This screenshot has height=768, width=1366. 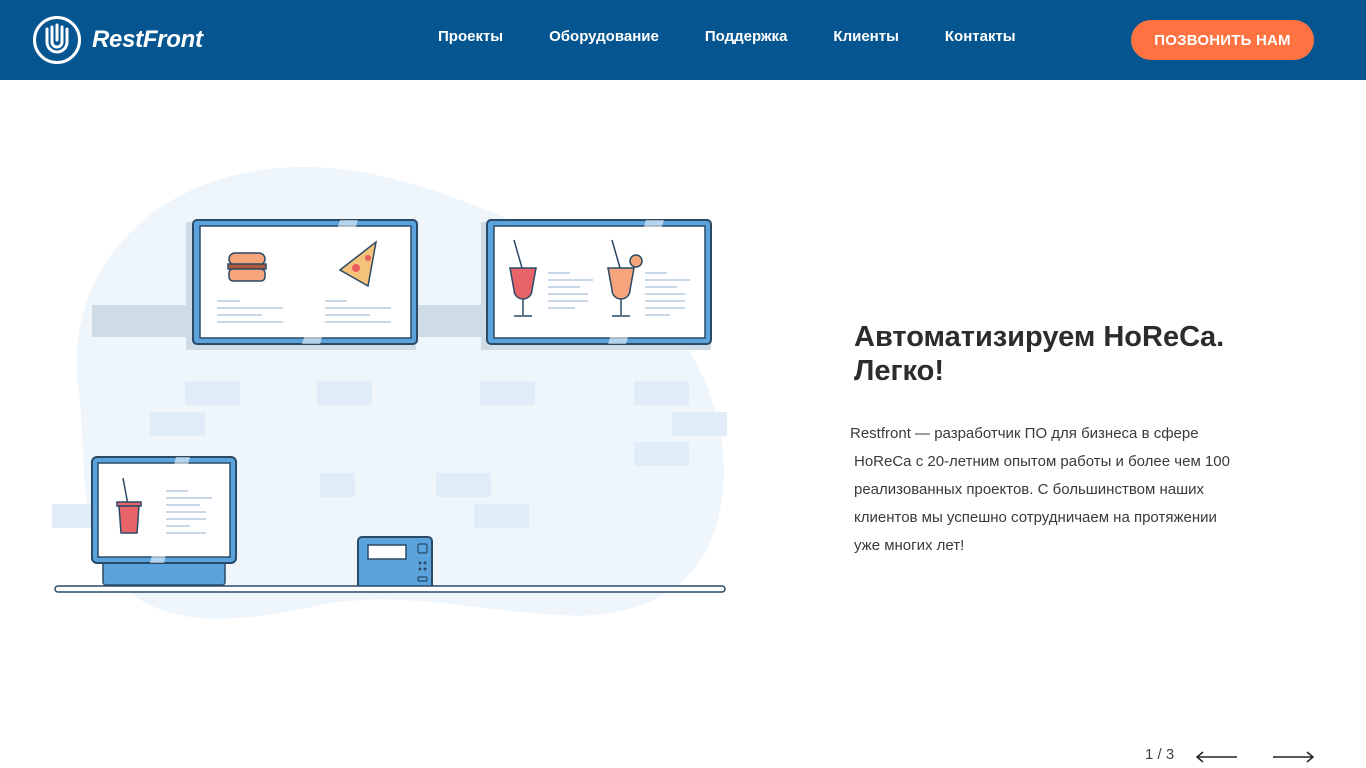 What do you see at coordinates (1217, 757) in the screenshot?
I see `prev-slide-arrow-icon` at bounding box center [1217, 757].